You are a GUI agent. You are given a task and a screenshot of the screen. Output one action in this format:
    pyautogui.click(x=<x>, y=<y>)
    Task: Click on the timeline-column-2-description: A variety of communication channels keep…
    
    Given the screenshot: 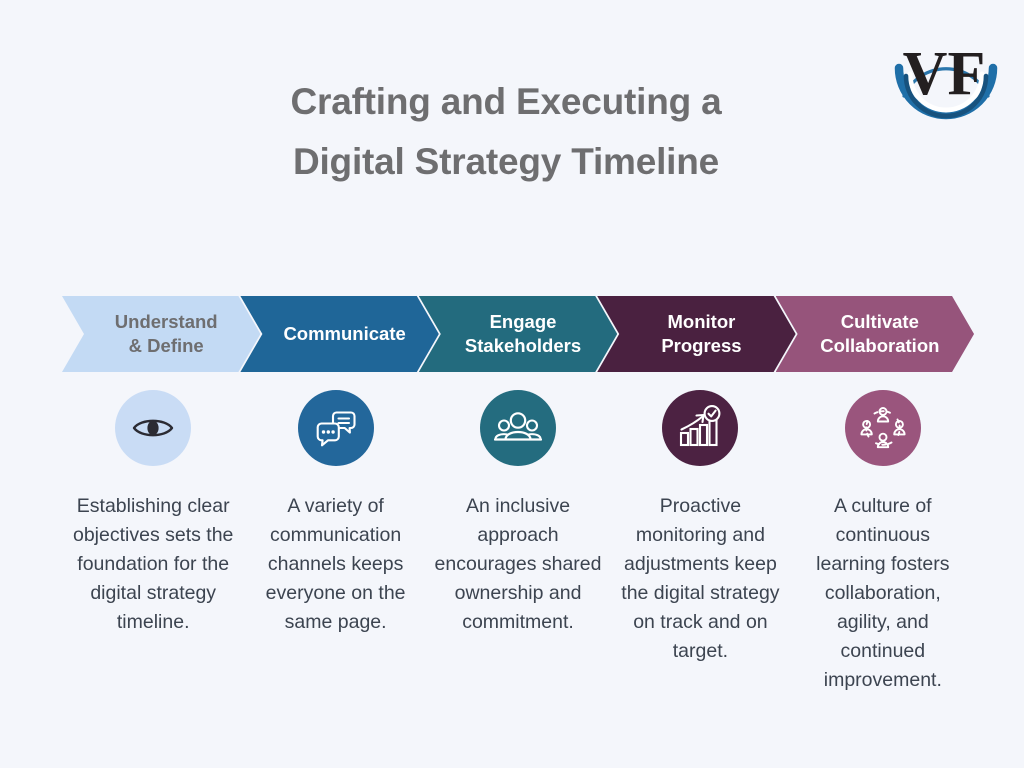 What is the action you would take?
    pyautogui.click(x=335, y=564)
    